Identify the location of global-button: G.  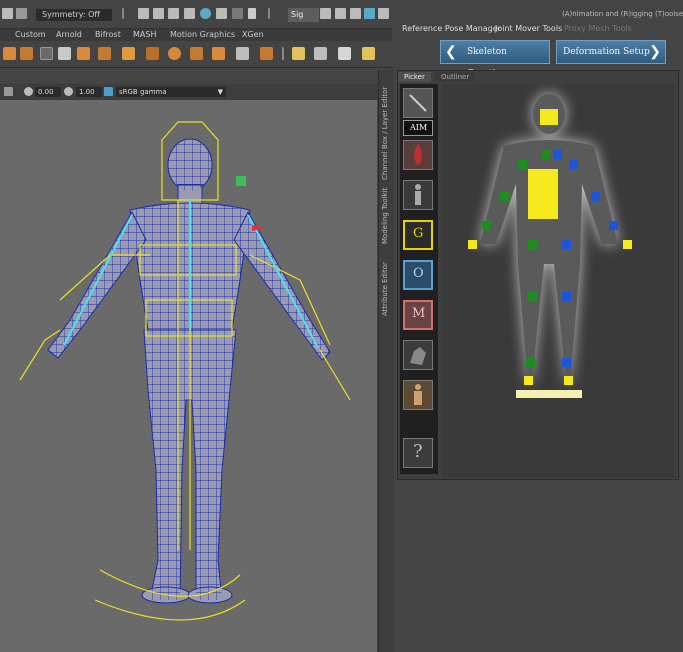
(418, 235).